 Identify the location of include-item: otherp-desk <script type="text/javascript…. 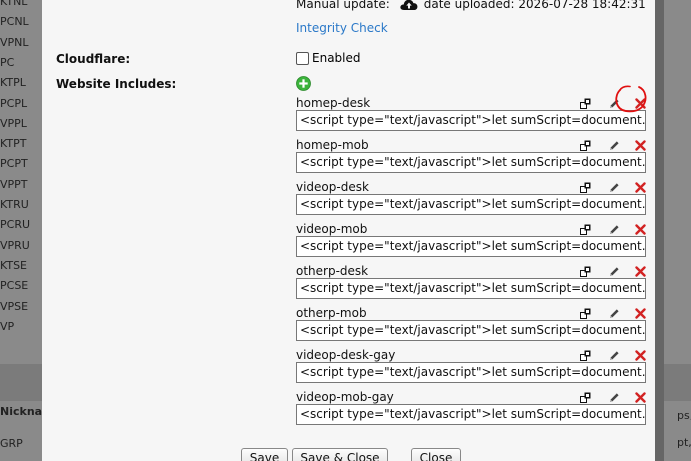
(471, 285).